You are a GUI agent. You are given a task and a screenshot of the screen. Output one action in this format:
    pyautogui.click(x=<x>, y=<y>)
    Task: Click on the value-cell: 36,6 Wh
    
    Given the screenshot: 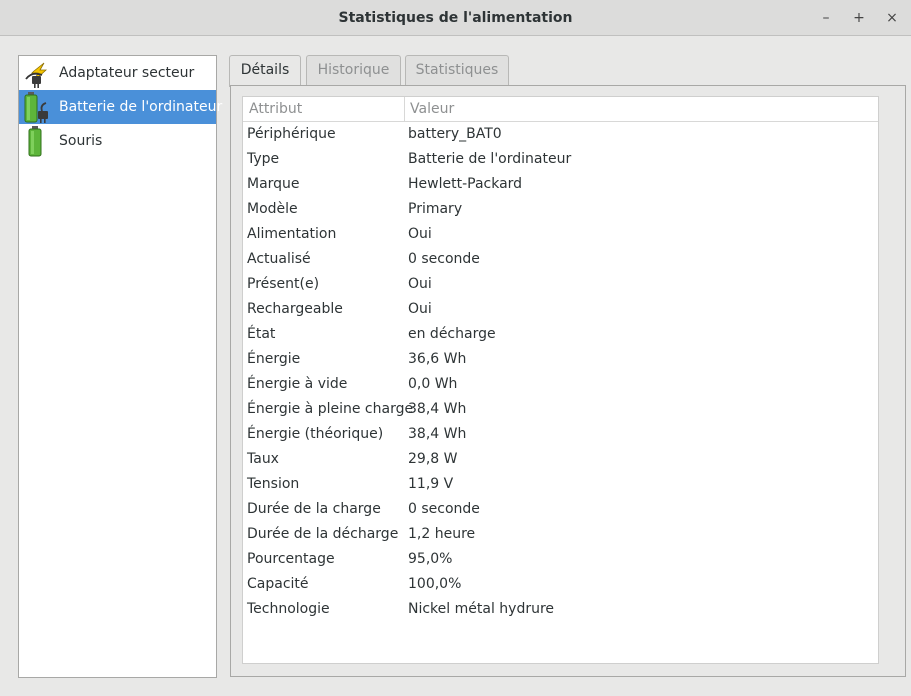 What is the action you would take?
    pyautogui.click(x=437, y=359)
    